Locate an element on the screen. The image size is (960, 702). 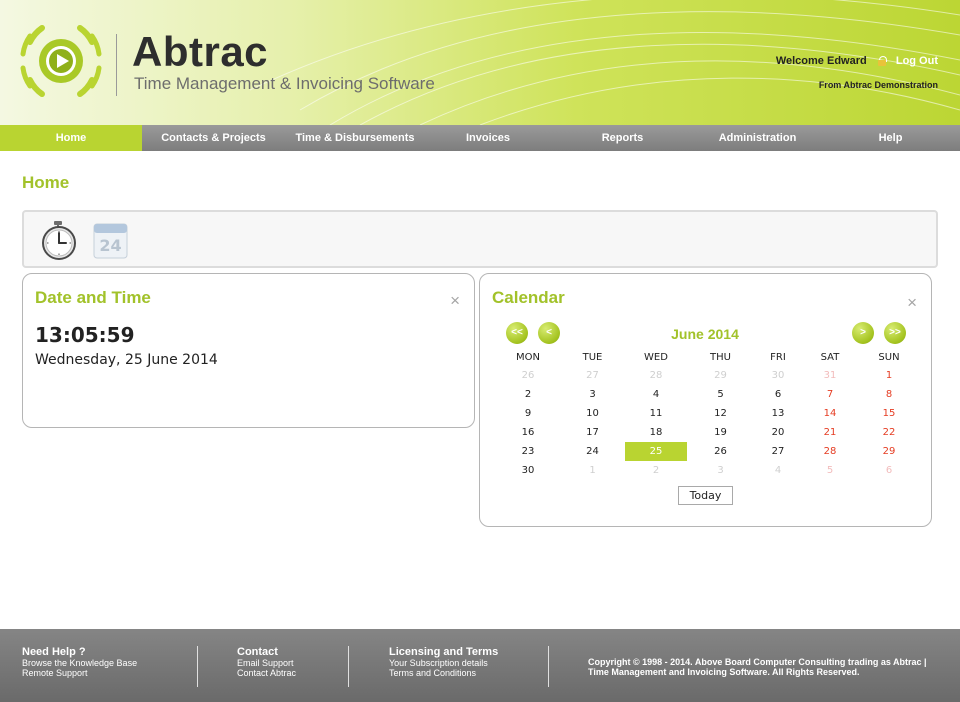
abtrac-logo-icon is located at coordinates (61, 61).